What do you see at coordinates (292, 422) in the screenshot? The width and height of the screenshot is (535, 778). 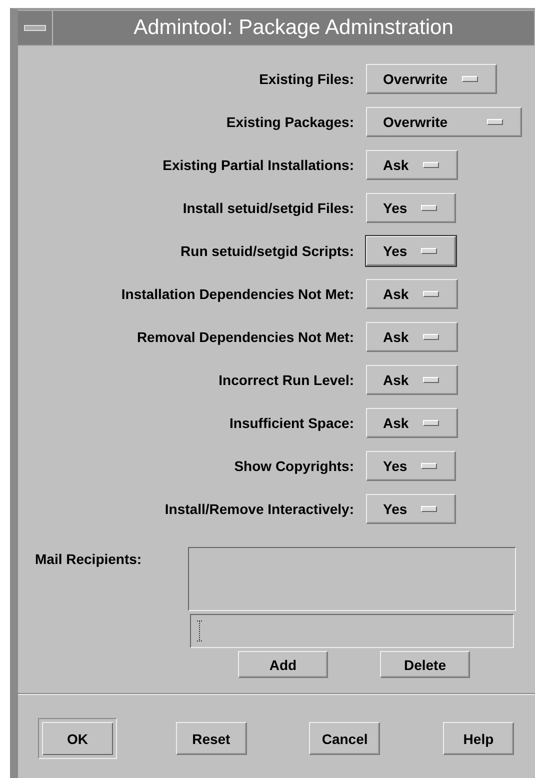 I see `option-label: Insufficient Space:` at bounding box center [292, 422].